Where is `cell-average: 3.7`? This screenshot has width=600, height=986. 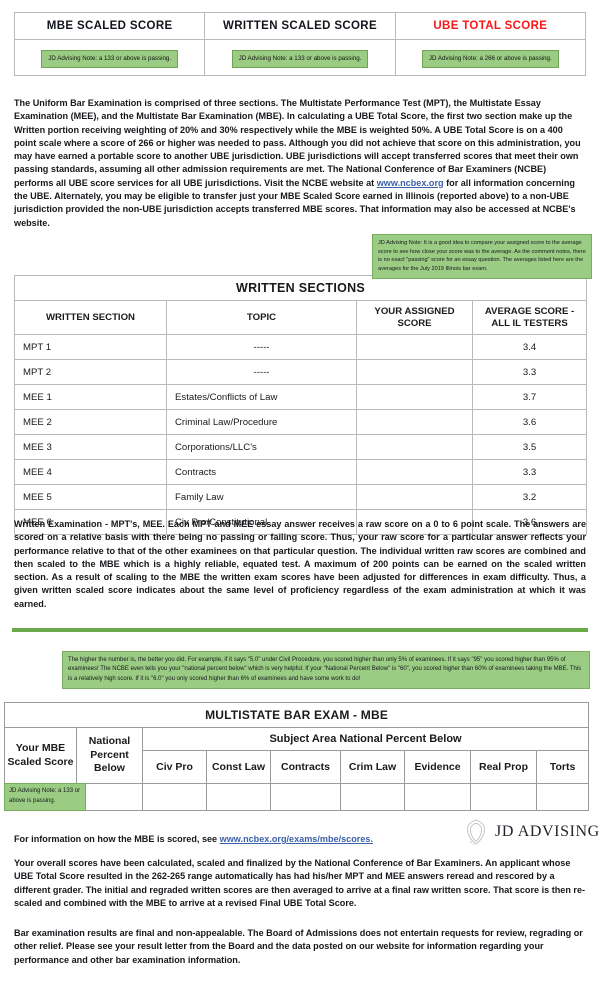 cell-average: 3.7 is located at coordinates (529, 397).